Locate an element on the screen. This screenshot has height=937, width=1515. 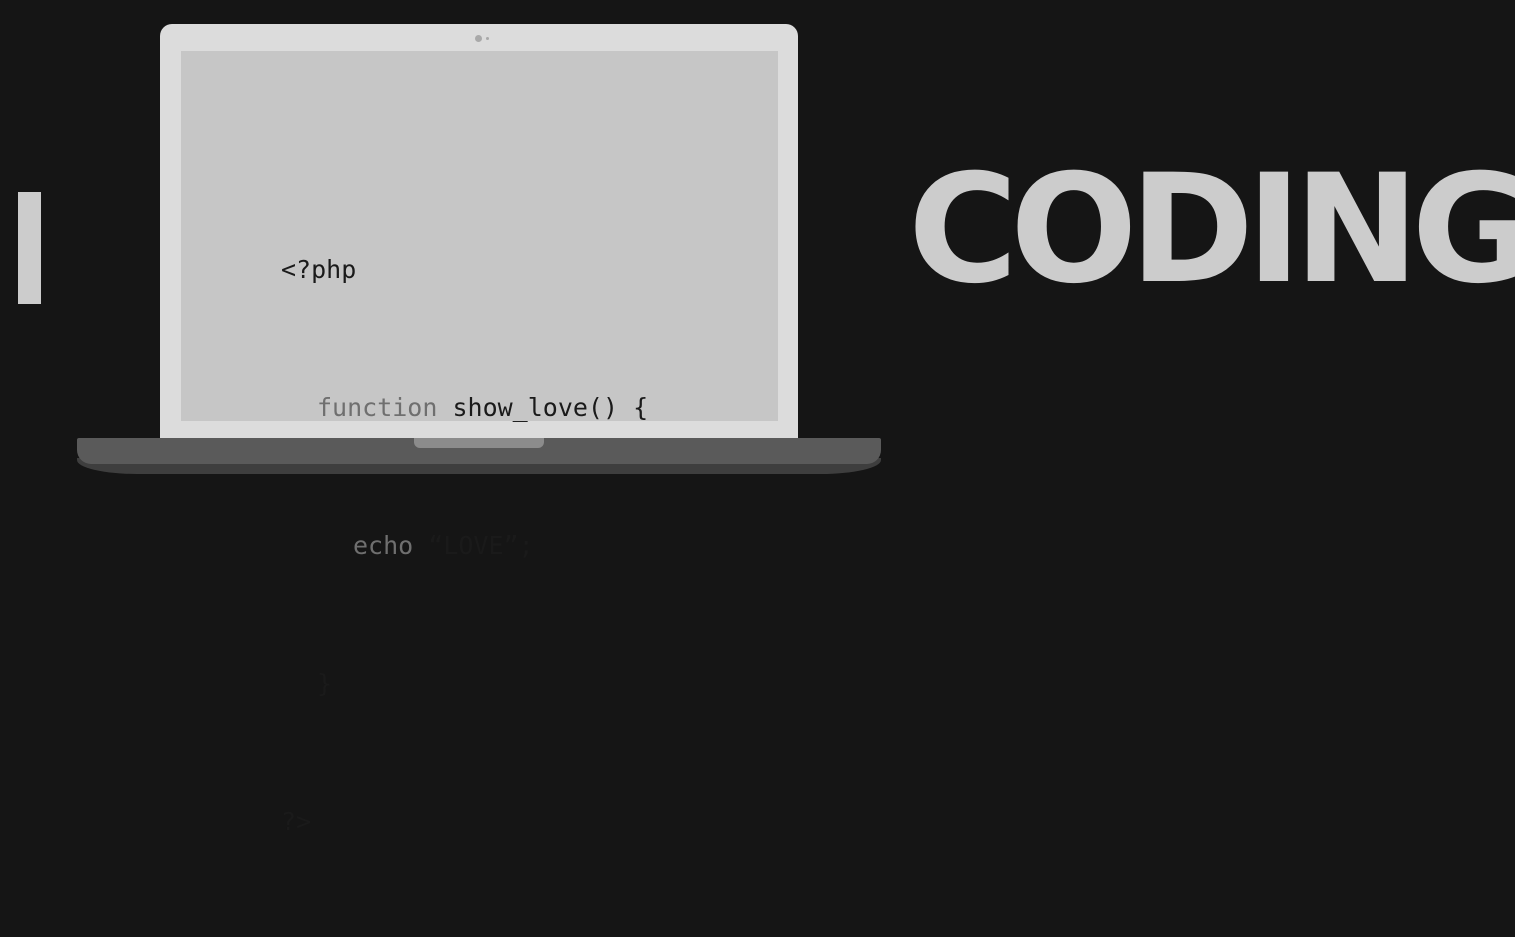
code-line-1-text: <?php is located at coordinates (319, 269).